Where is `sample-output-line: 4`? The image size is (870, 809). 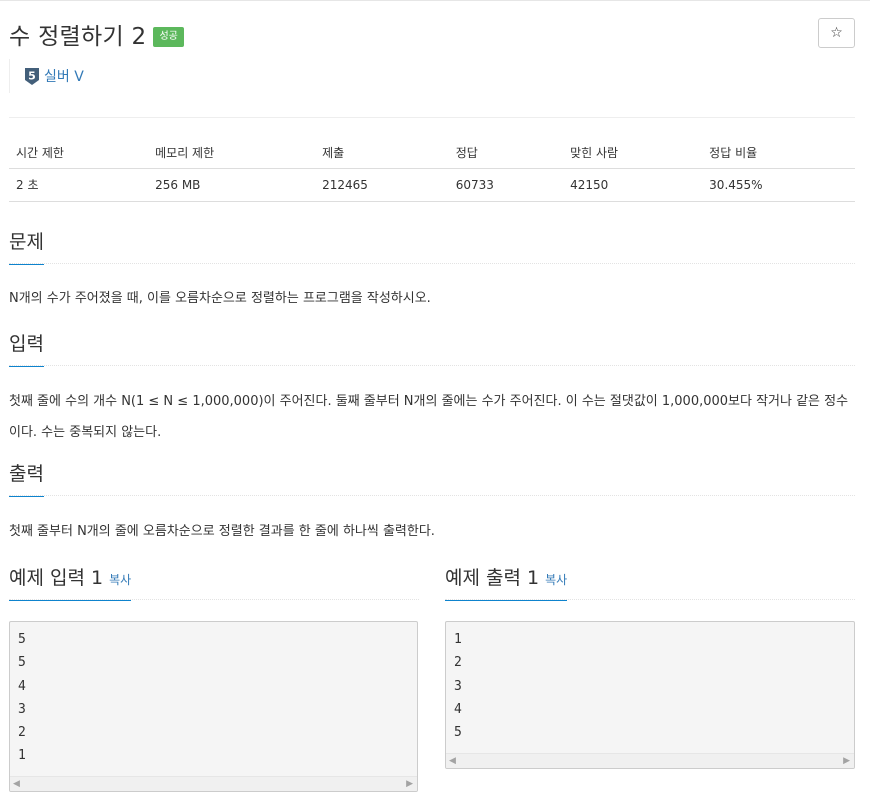
sample-output-line: 4 is located at coordinates (458, 709).